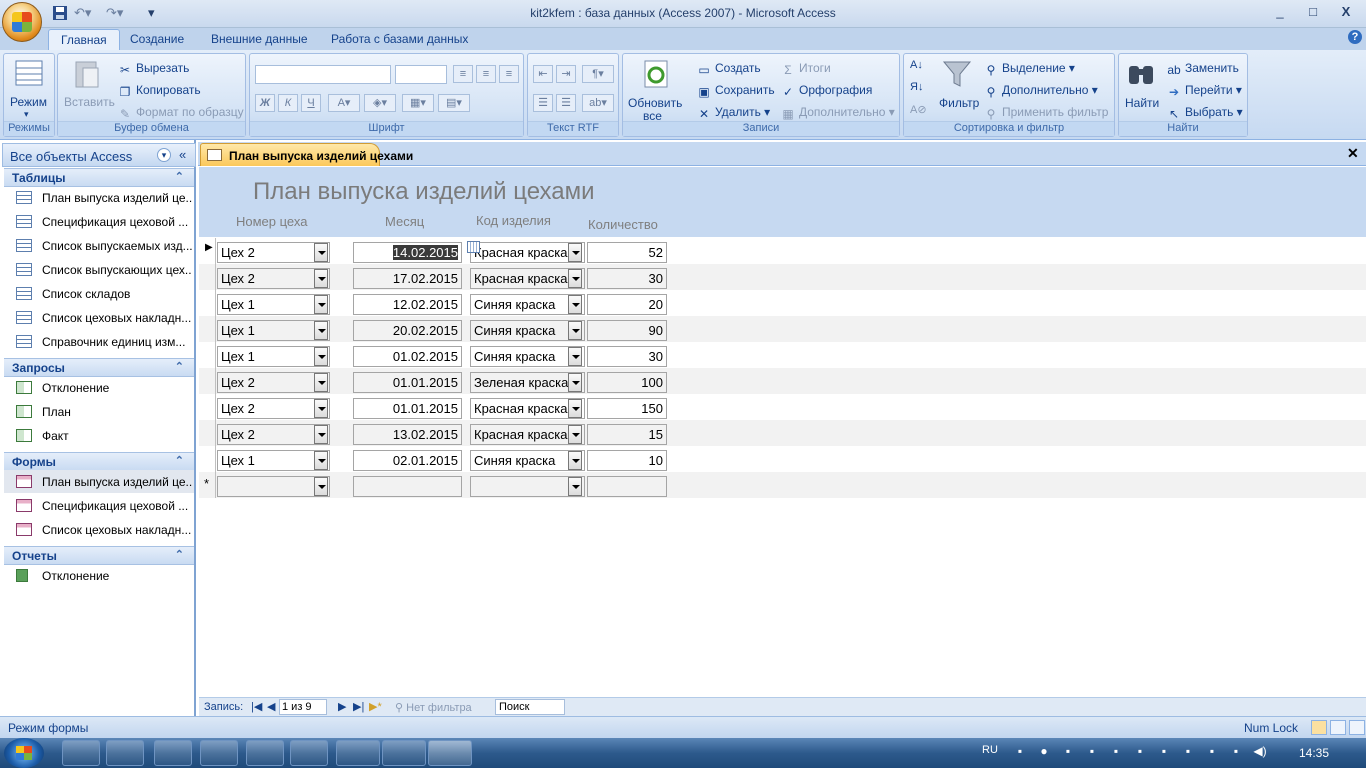 This screenshot has width=1366, height=768. What do you see at coordinates (1313, 12) in the screenshot?
I see `maximize-button: □` at bounding box center [1313, 12].